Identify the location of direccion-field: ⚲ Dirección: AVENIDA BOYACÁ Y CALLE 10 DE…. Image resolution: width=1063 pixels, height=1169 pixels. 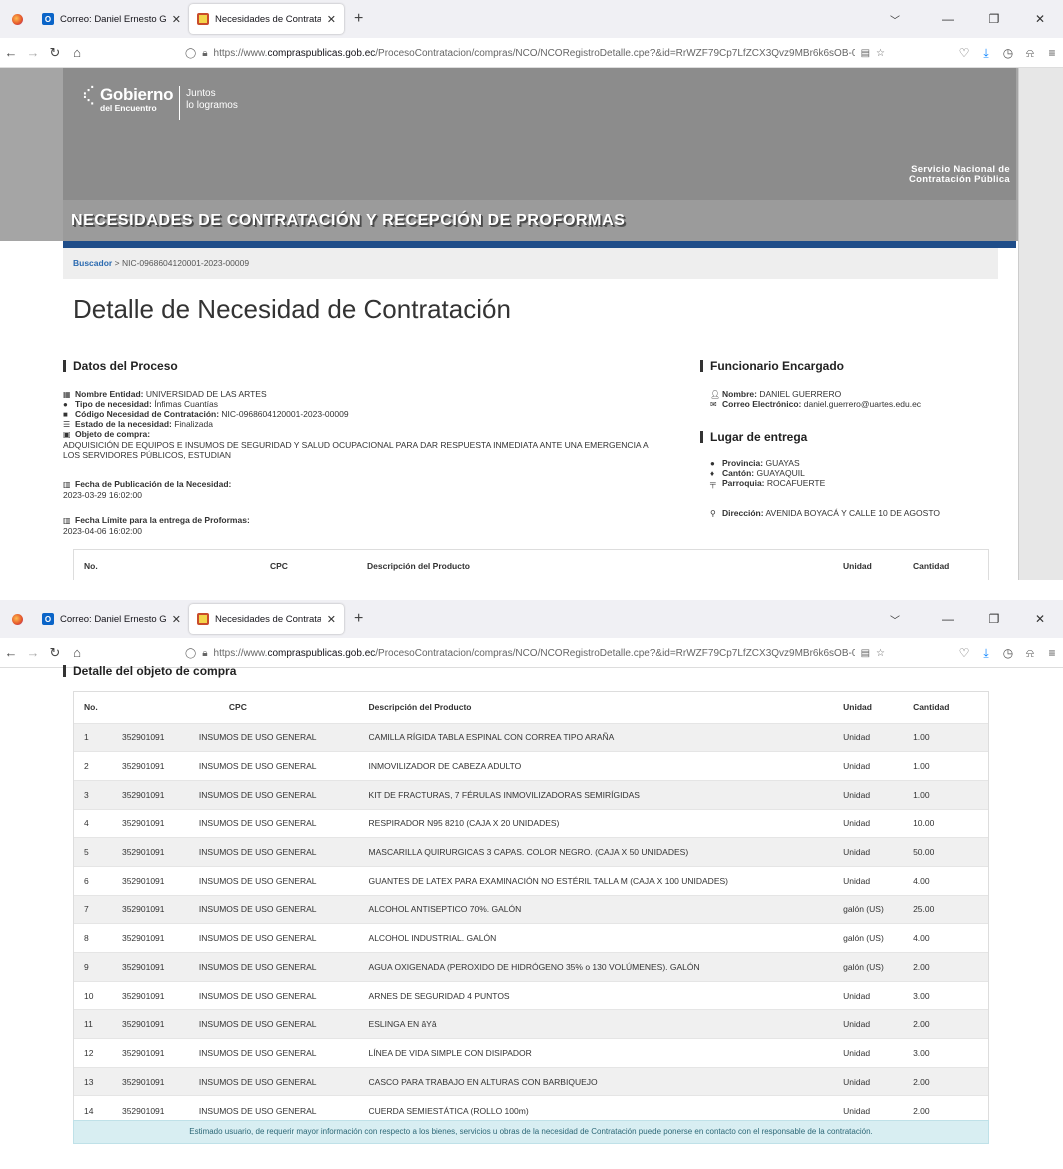
(825, 513).